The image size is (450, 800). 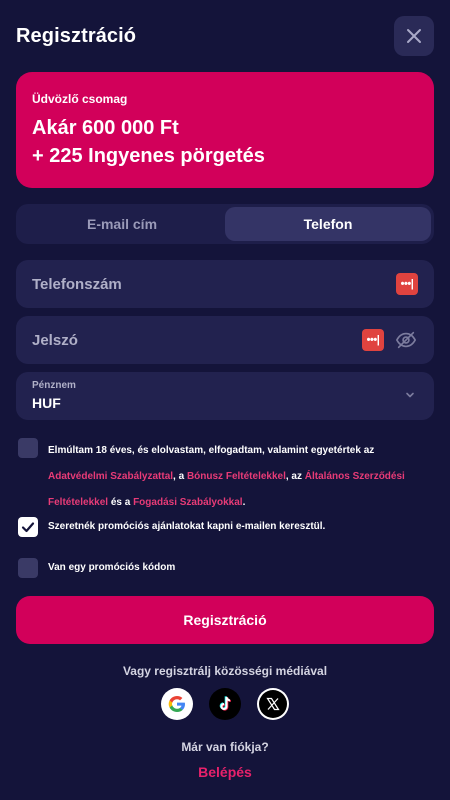 I want to click on bonus-terms-link: Bónusz Feltételekkel, so click(x=236, y=476).